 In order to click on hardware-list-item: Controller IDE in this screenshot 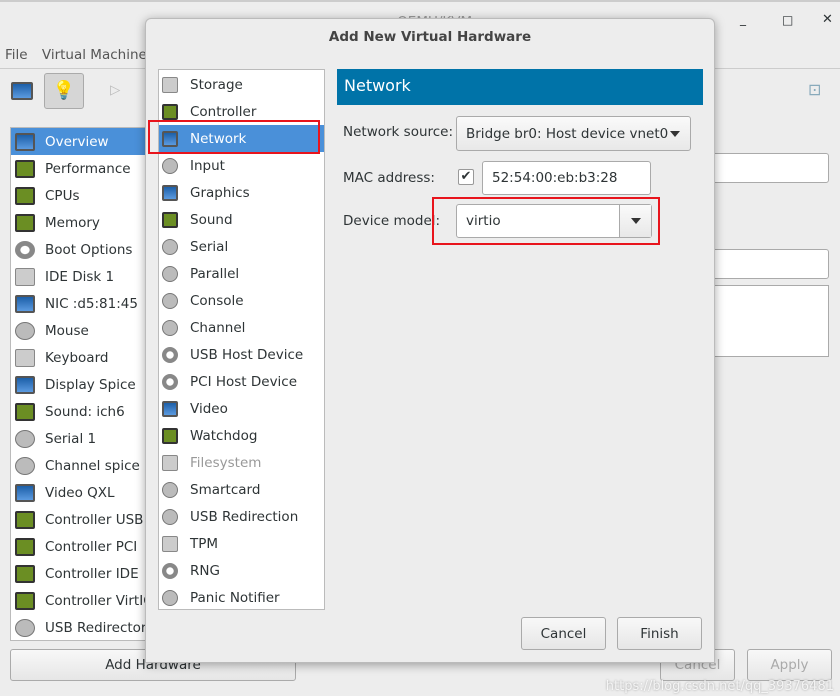, I will do `click(78, 573)`.